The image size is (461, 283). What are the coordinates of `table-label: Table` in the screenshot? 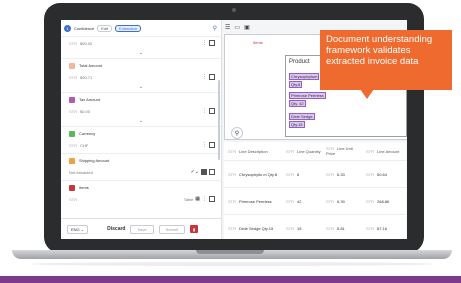 It's located at (188, 199).